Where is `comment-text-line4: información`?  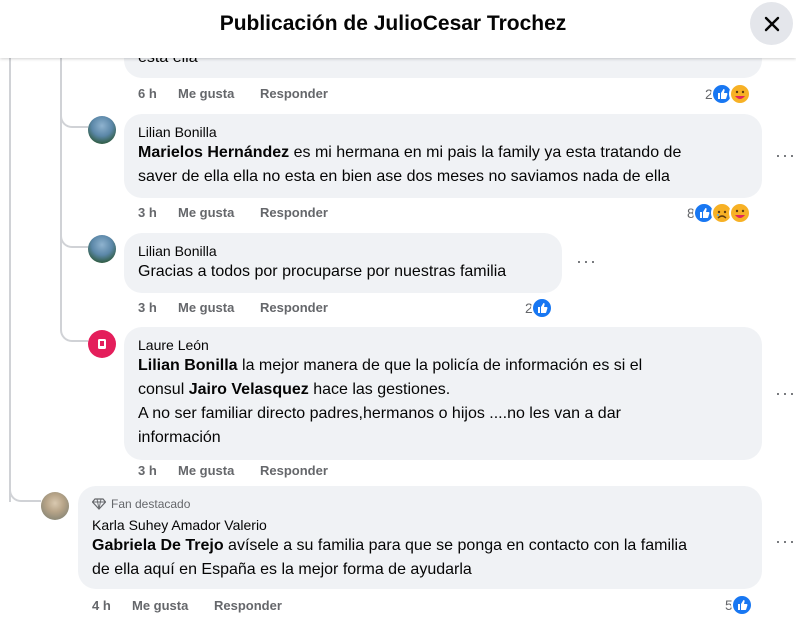 comment-text-line4: información is located at coordinates (179, 437).